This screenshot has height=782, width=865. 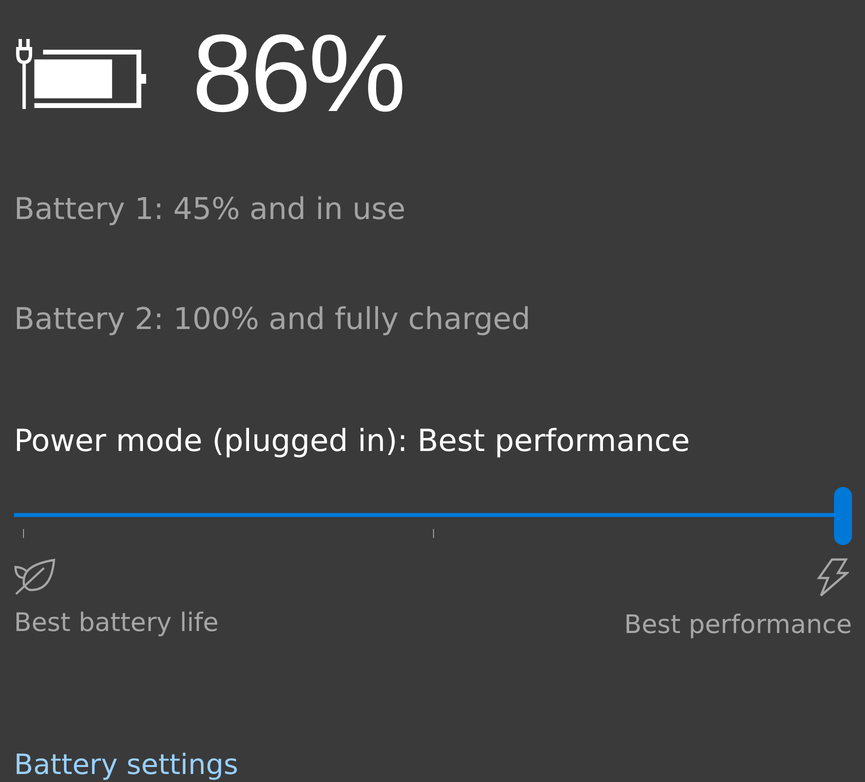 What do you see at coordinates (35, 576) in the screenshot?
I see `leaf-icon` at bounding box center [35, 576].